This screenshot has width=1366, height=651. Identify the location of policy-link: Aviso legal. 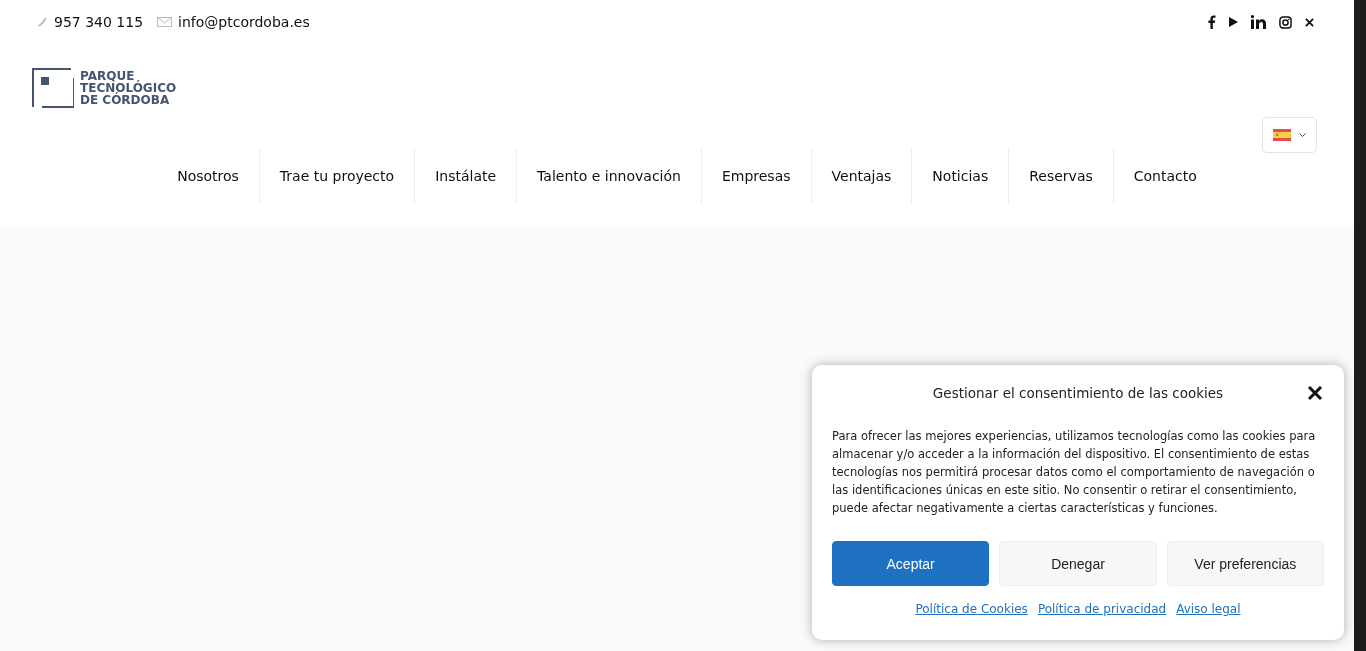
(1208, 609).